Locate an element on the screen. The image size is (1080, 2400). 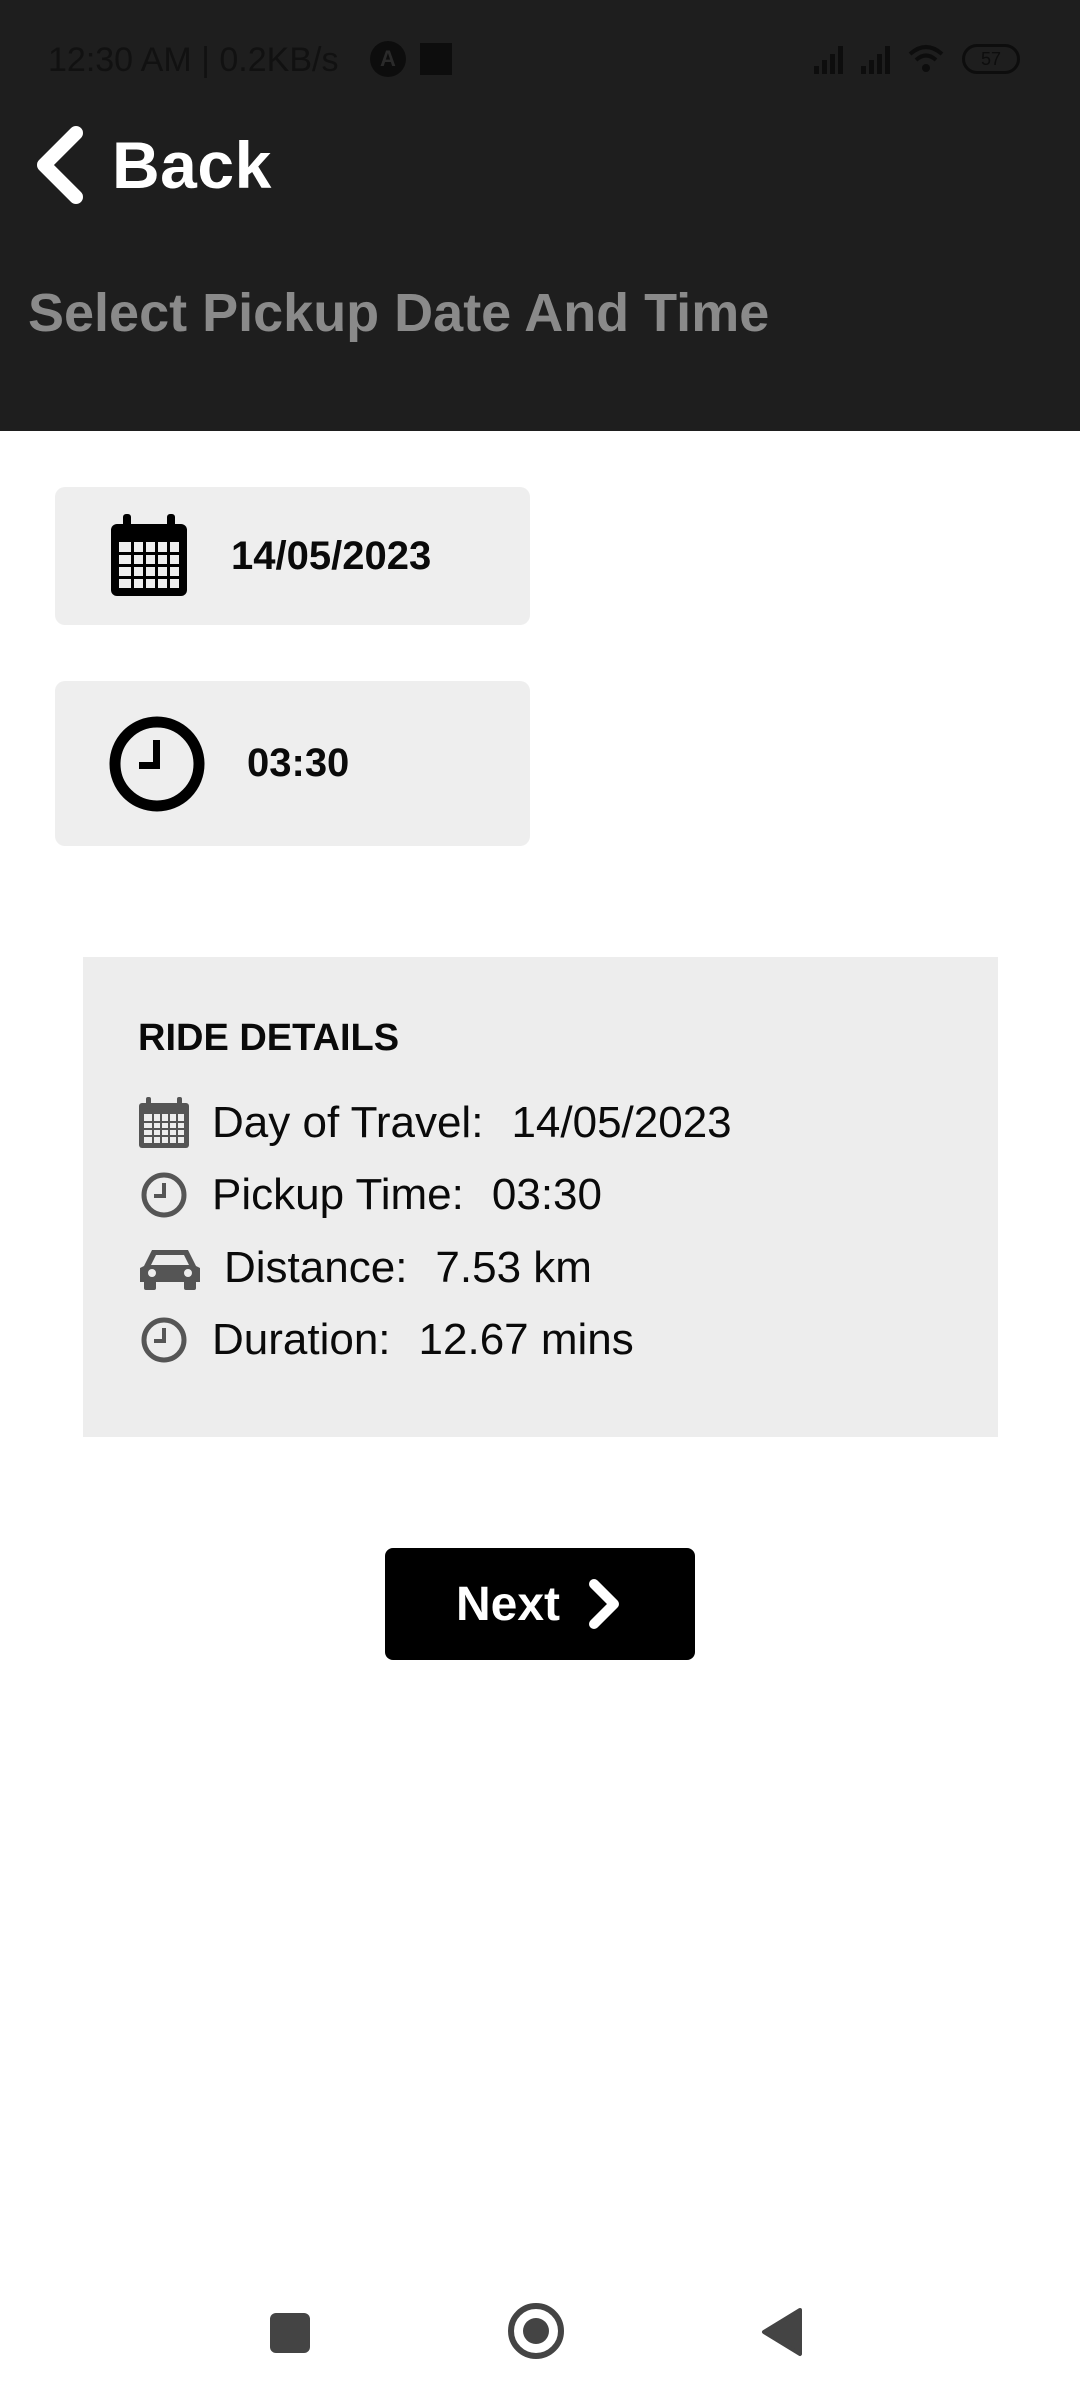
nav-back-button is located at coordinates (782, 2332).